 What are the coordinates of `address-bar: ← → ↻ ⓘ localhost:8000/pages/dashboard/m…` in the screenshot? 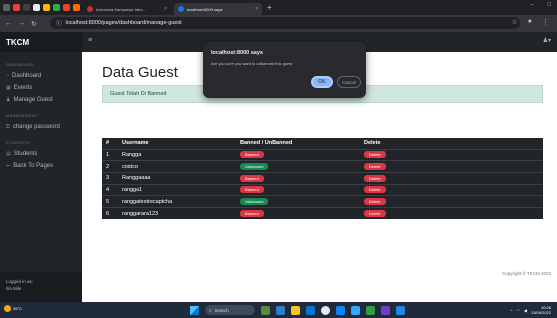 It's located at (278, 23).